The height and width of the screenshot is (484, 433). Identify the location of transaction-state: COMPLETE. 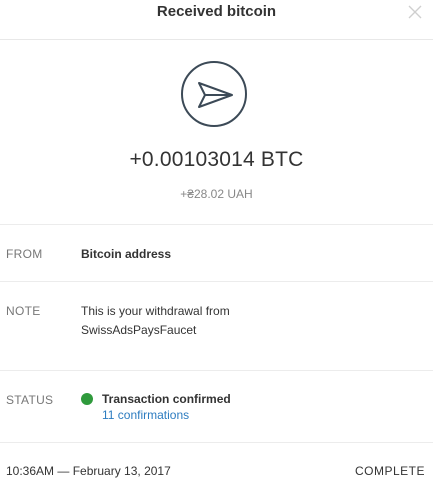
(389, 471).